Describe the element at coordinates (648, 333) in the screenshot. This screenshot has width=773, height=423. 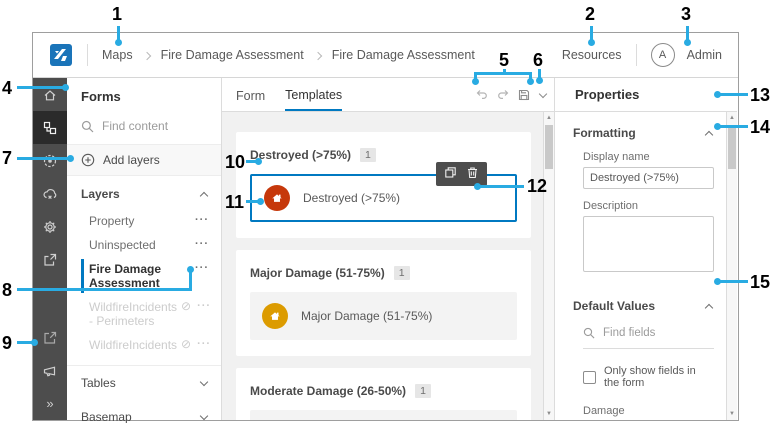
I see `find-fields-search: Find fields` at that location.